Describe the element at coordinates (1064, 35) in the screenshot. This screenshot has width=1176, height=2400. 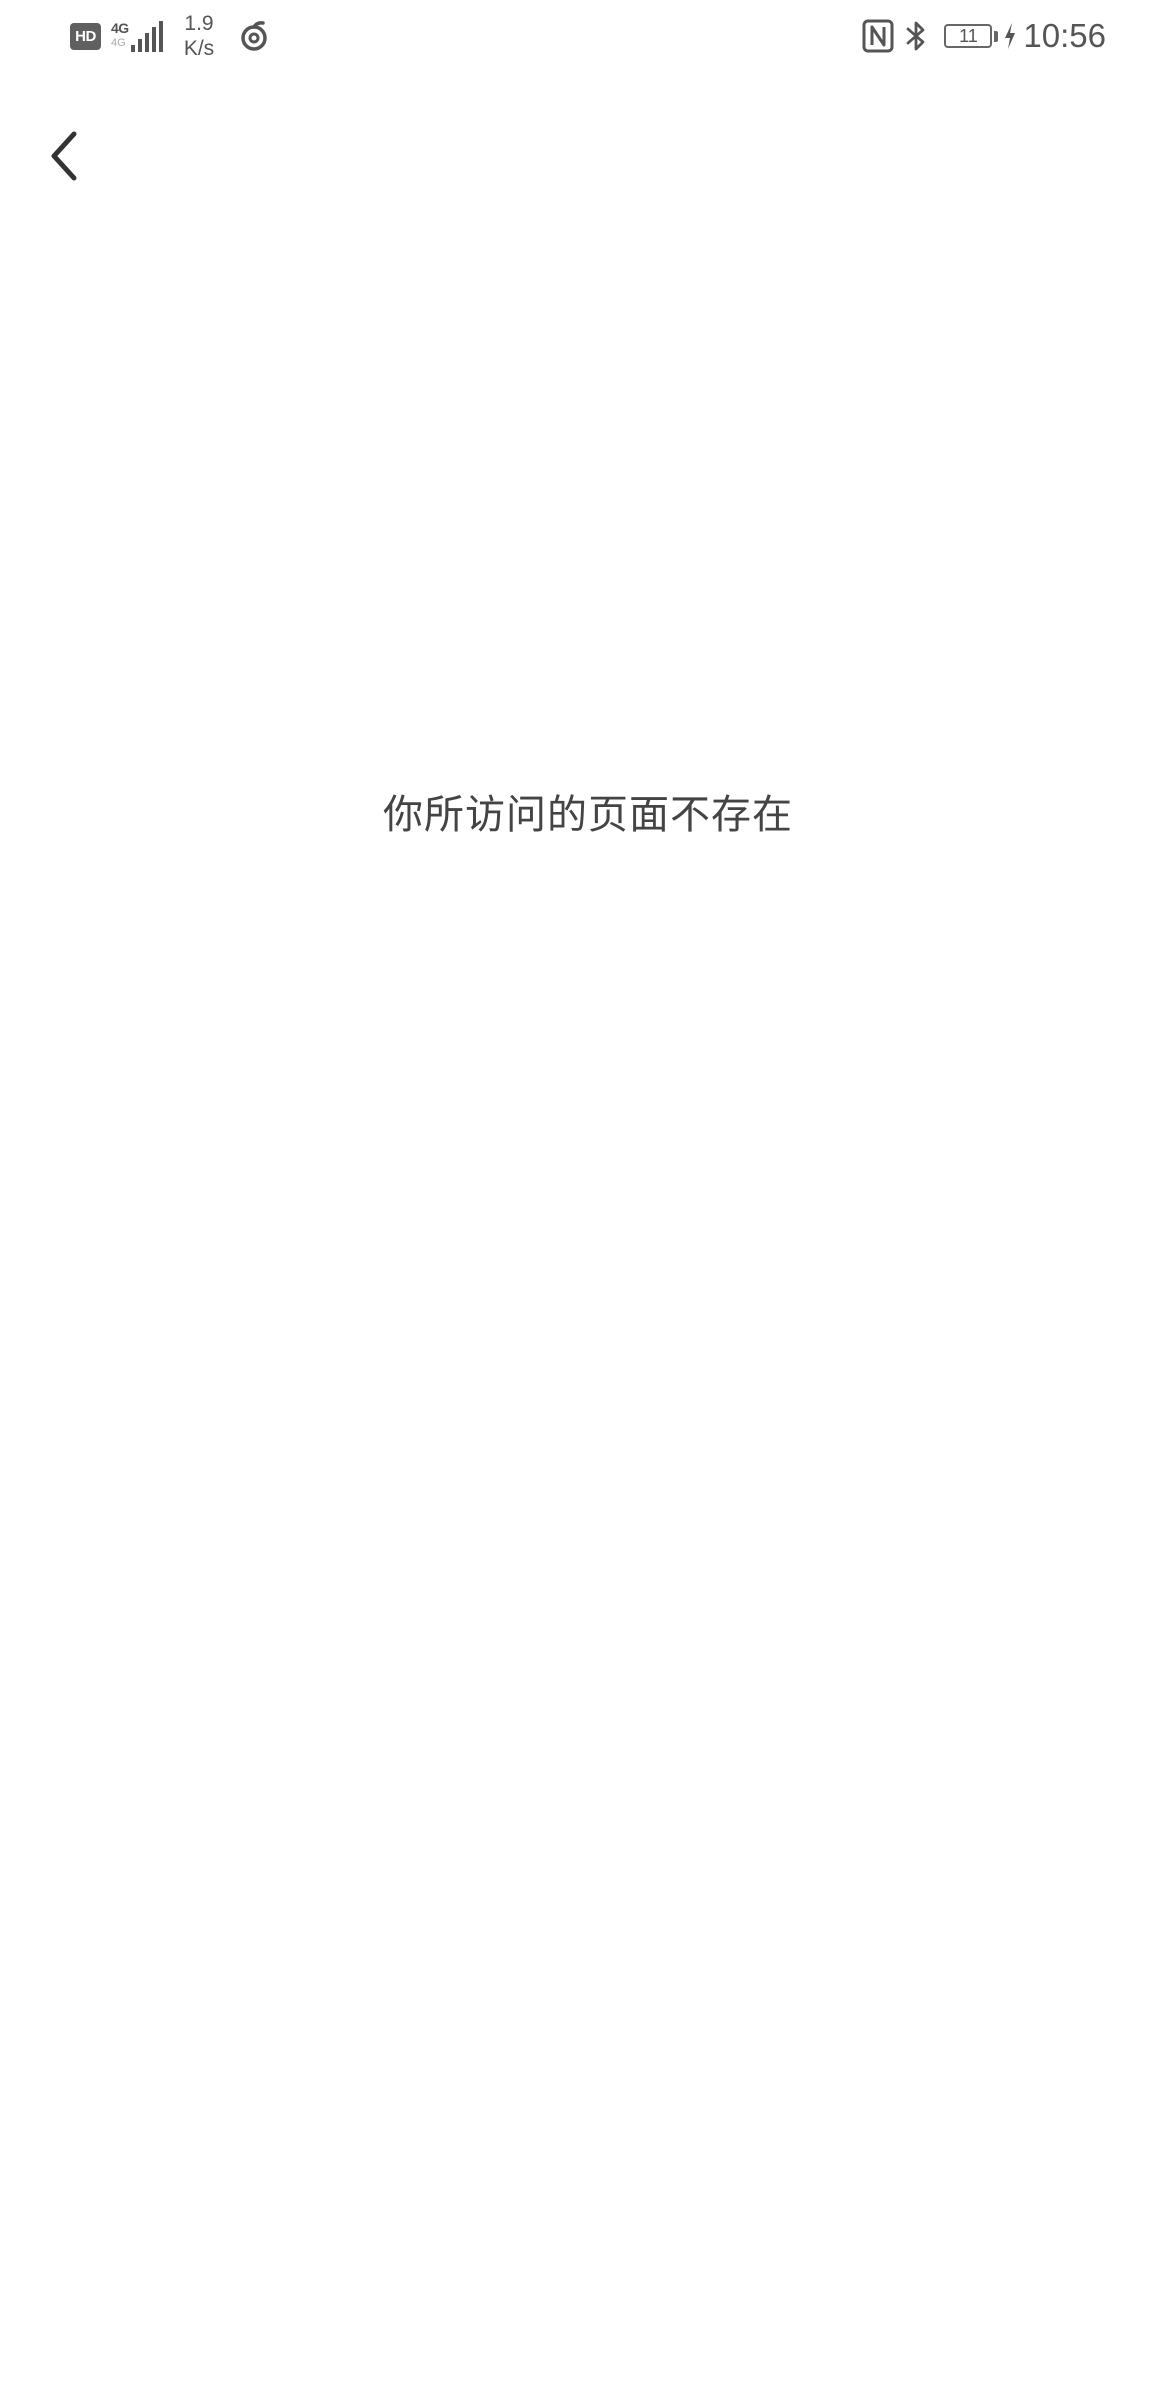
I see `clock: 10:56` at that location.